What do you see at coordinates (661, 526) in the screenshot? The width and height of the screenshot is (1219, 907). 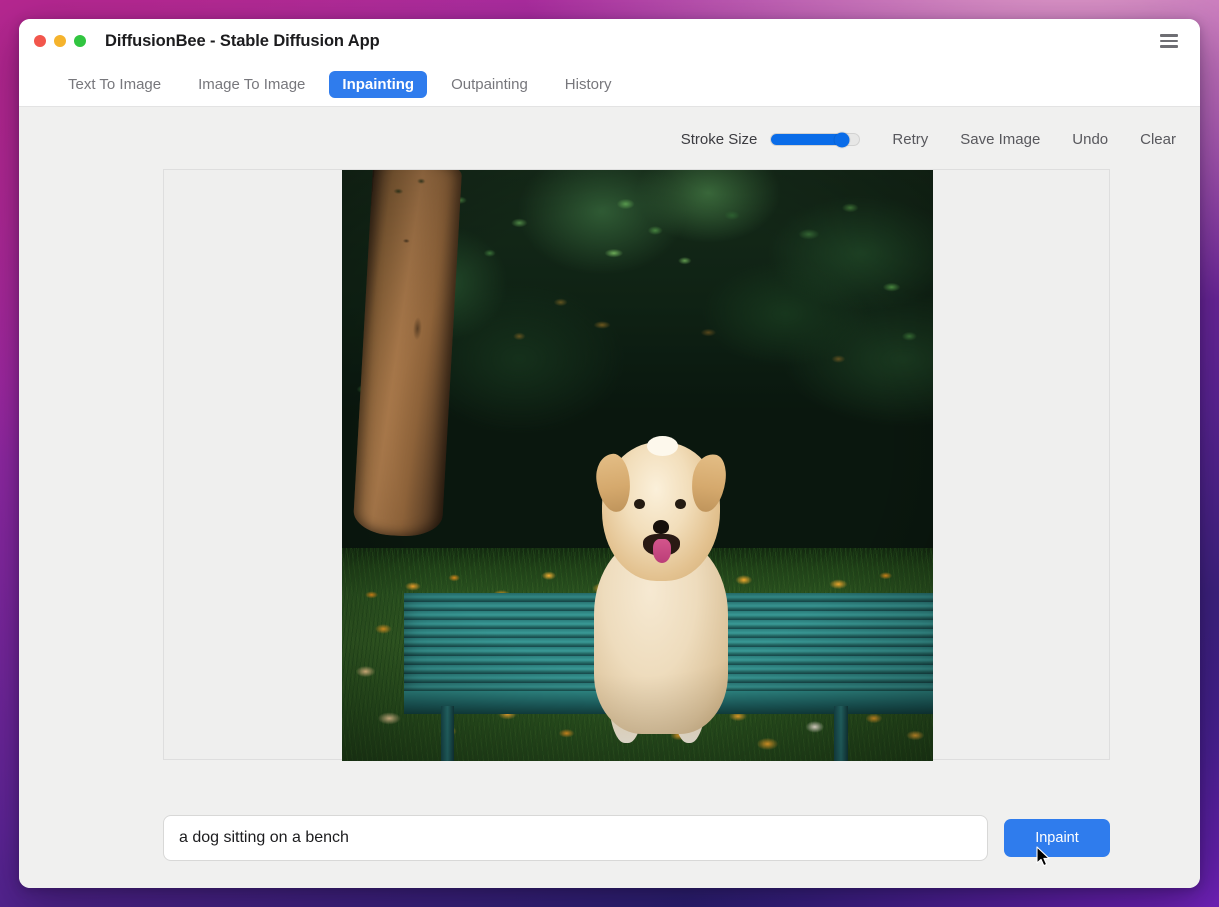 I see `dog-nose` at bounding box center [661, 526].